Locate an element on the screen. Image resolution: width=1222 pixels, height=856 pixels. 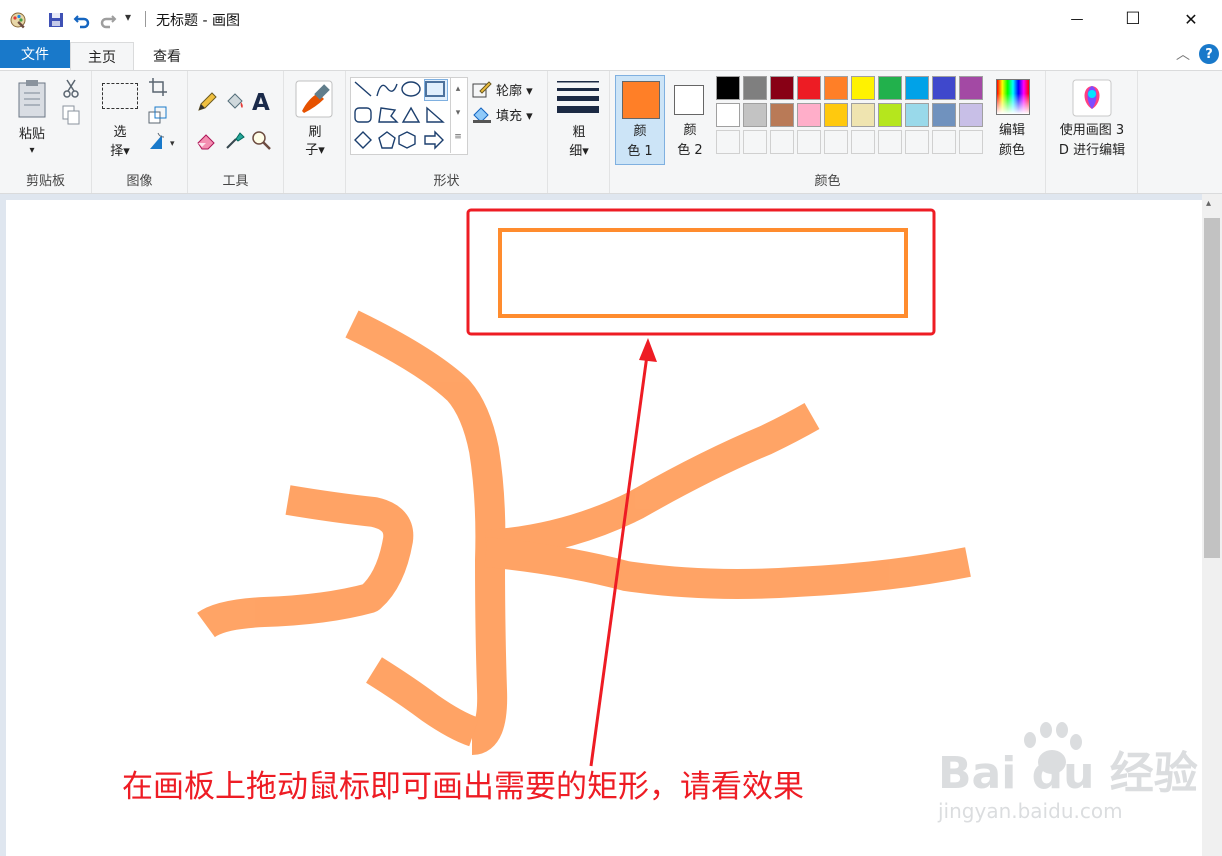
pentagon-shape-icon is located at coordinates (387, 140).